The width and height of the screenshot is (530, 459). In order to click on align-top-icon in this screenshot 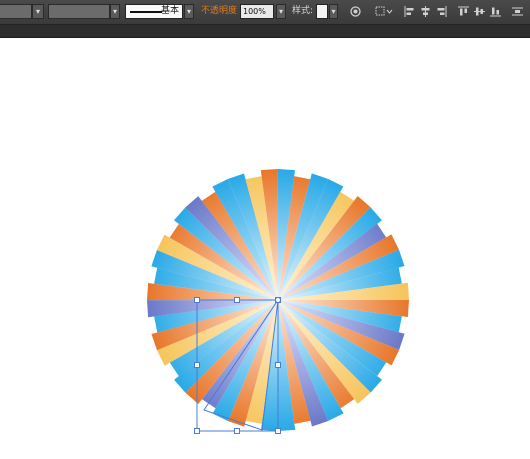, I will do `click(463, 11)`.